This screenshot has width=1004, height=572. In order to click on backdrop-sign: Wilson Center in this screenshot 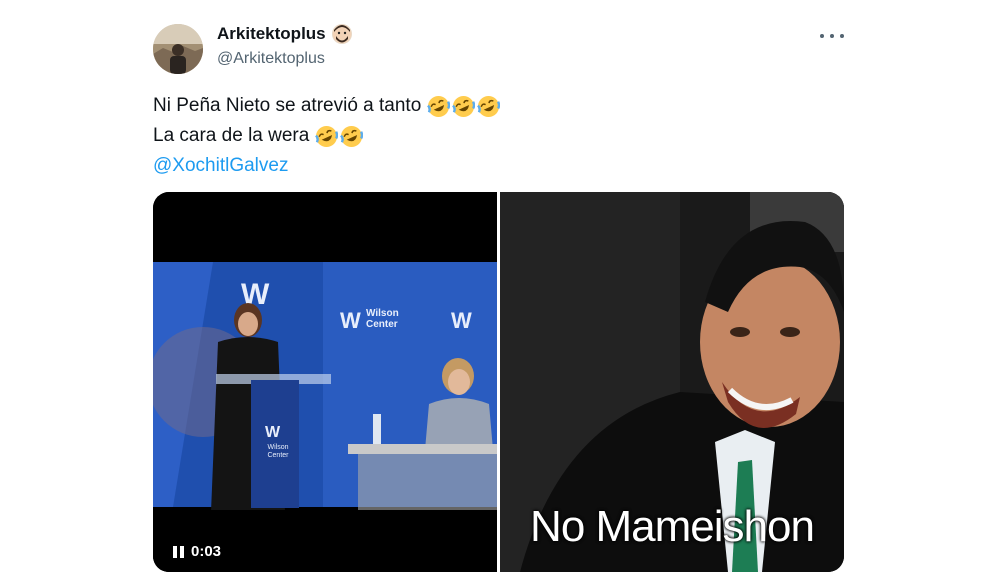, I will do `click(382, 319)`.